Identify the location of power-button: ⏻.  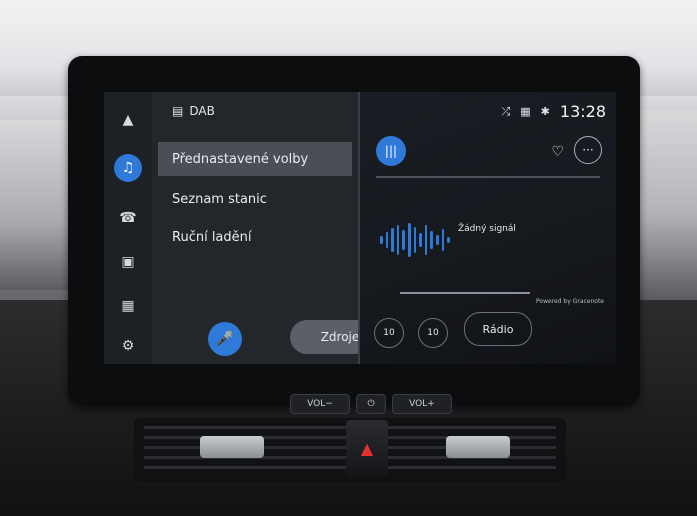
(371, 404).